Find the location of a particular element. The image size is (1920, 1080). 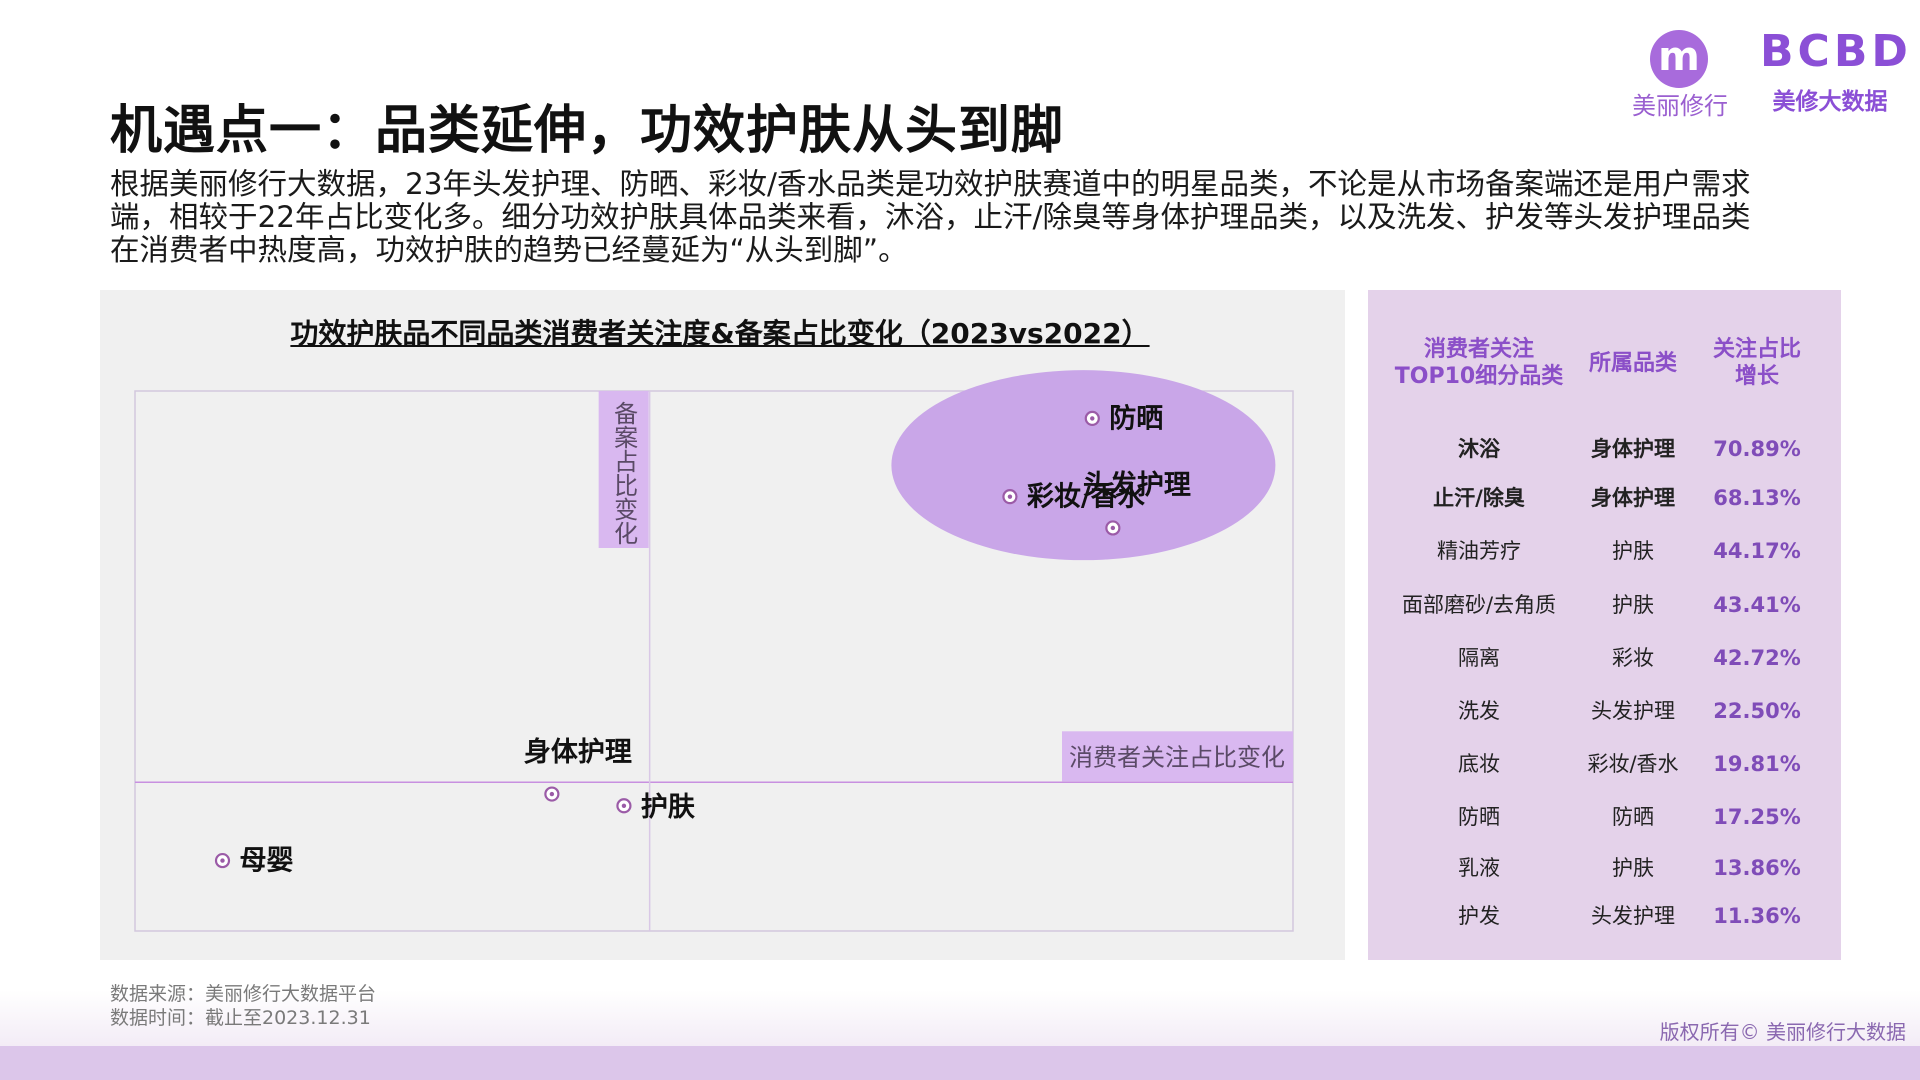

table-cell-growth: 42.72% is located at coordinates (1757, 658).